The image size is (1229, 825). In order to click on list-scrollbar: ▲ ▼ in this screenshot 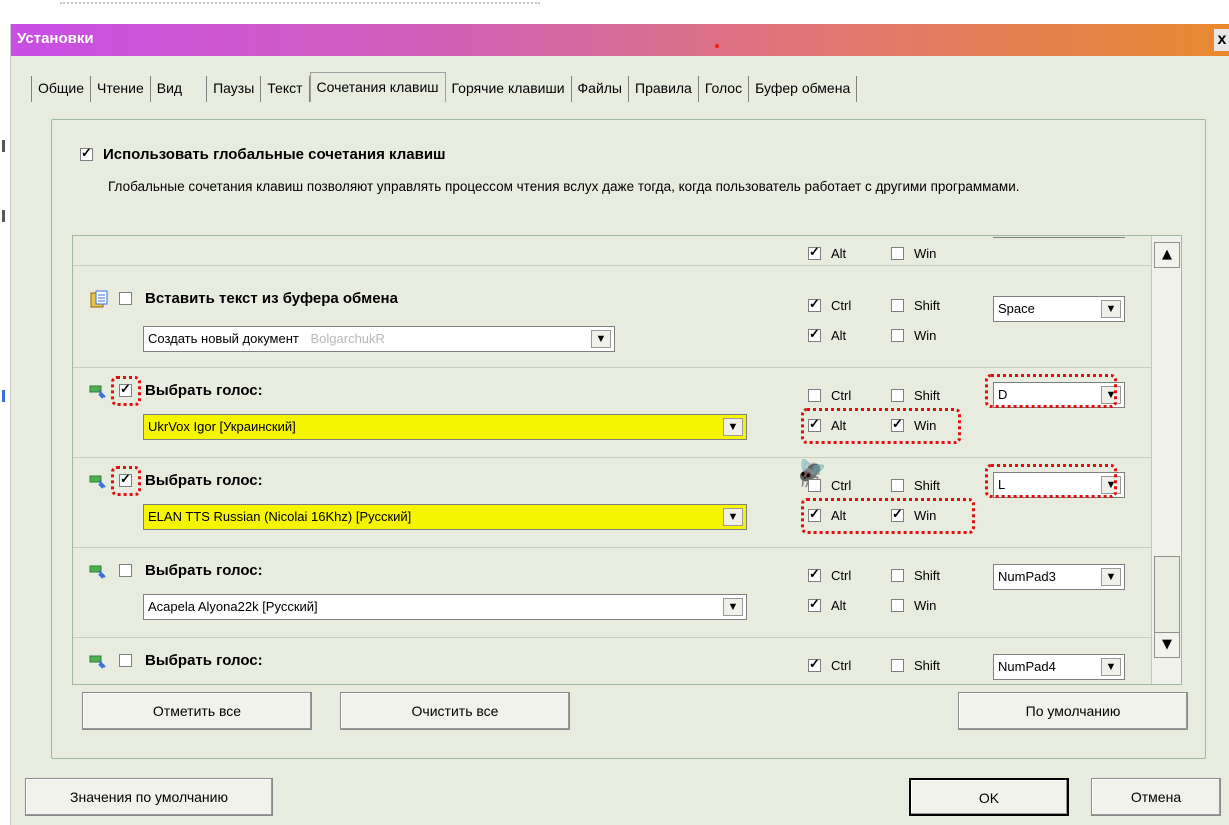, I will do `click(1166, 460)`.